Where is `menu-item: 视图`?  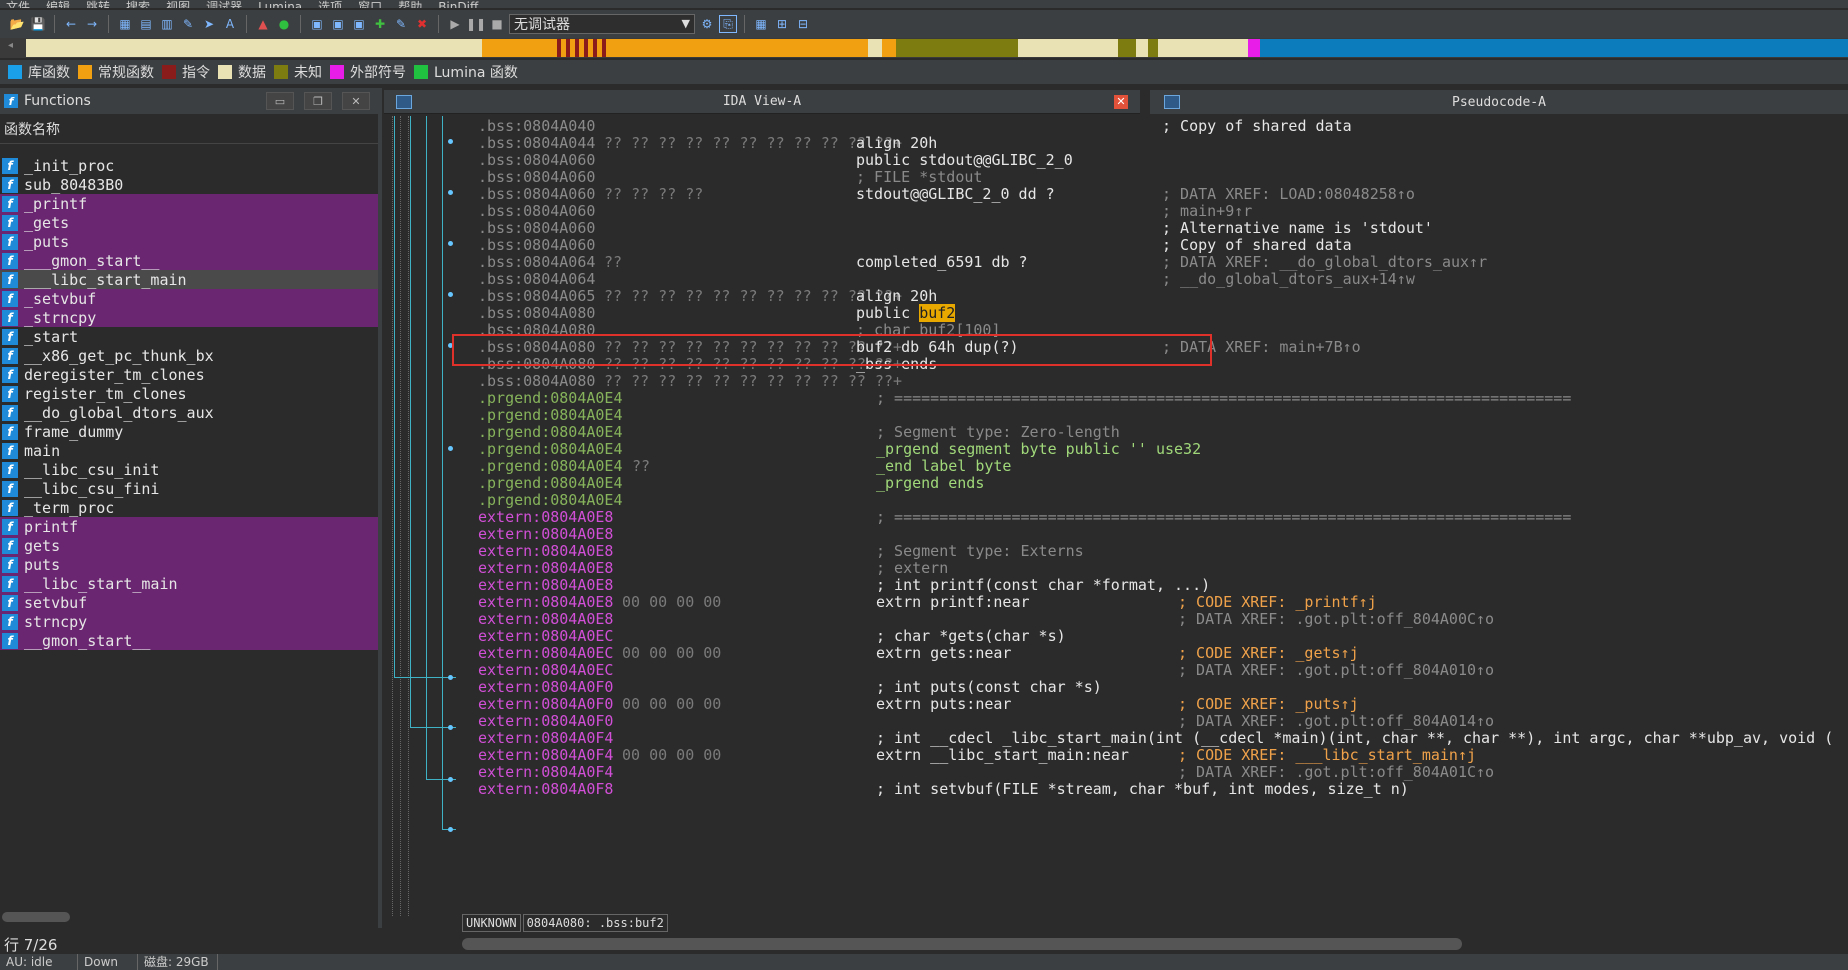
menu-item: 视图 is located at coordinates (178, 4).